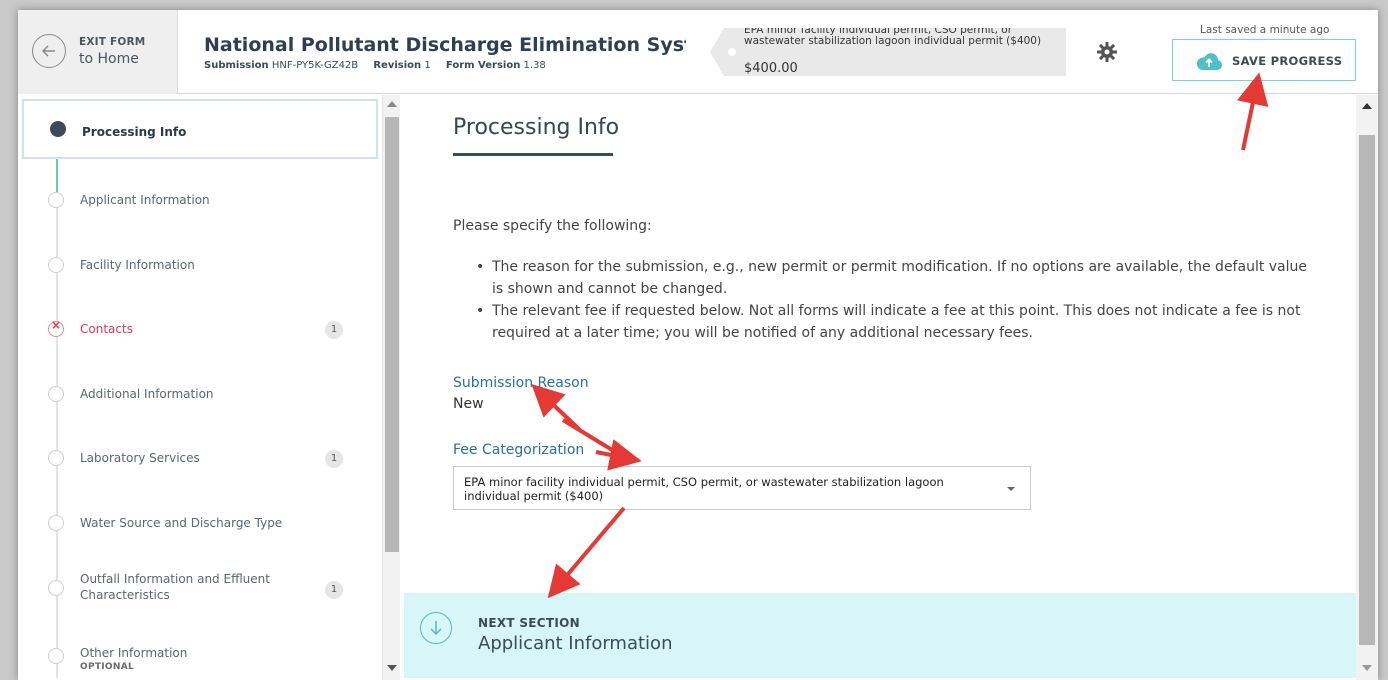 This screenshot has height=680, width=1388. What do you see at coordinates (529, 623) in the screenshot?
I see `next-section-label: NEXT SECTION` at bounding box center [529, 623].